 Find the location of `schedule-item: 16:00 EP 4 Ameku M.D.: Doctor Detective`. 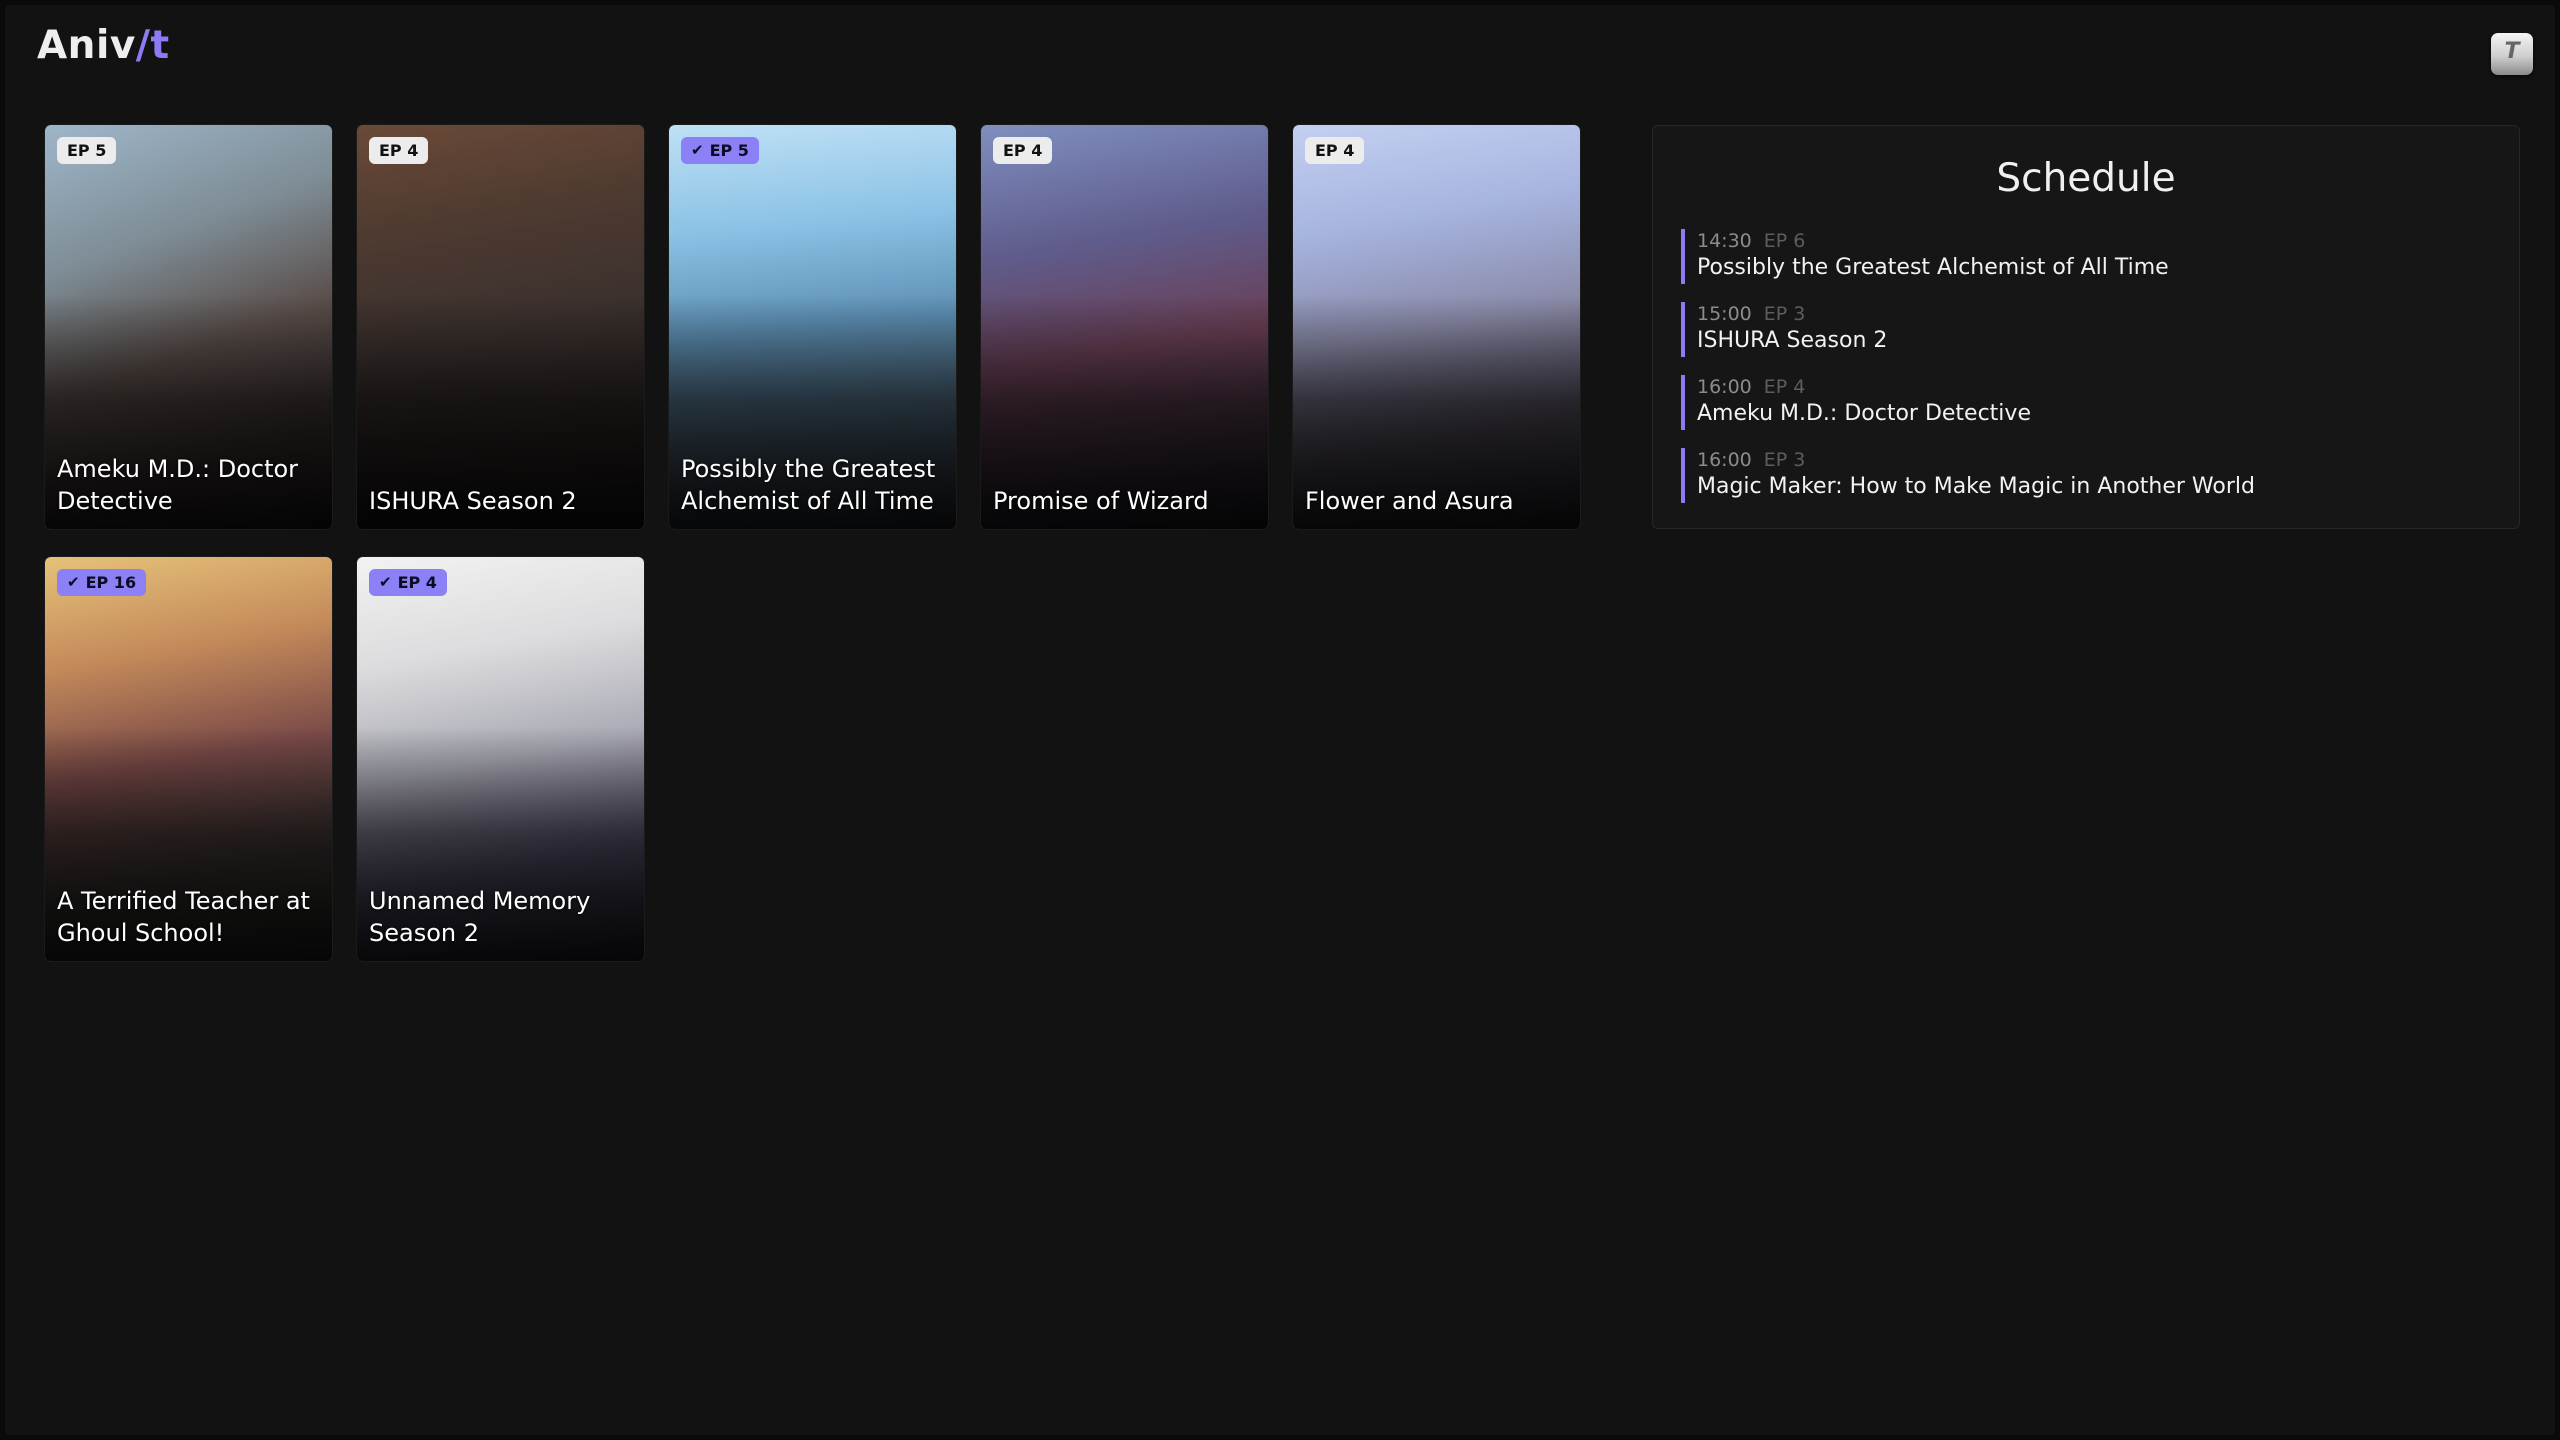

schedule-item: 16:00 EP 4 Ameku M.D.: Doctor Detective is located at coordinates (2090, 402).